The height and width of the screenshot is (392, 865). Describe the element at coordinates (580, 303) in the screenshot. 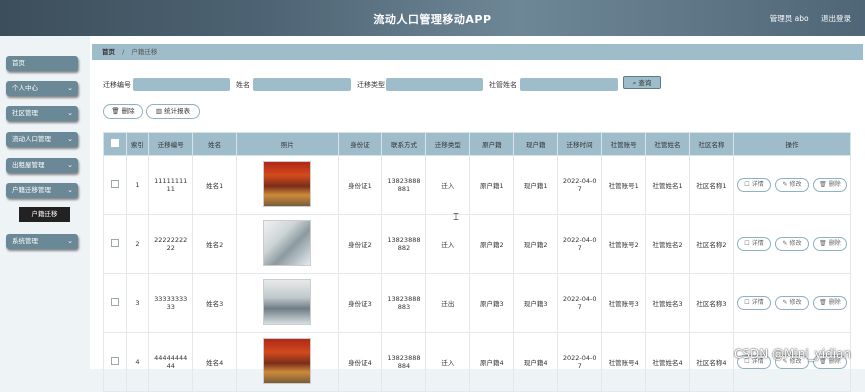

I see `cell-time: 2022-04-07` at that location.